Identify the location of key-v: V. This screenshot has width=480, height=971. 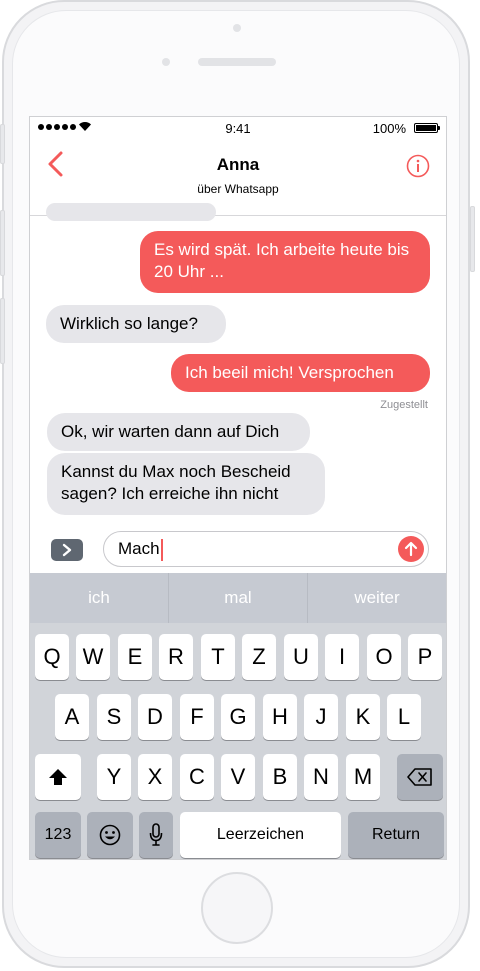
(238, 777).